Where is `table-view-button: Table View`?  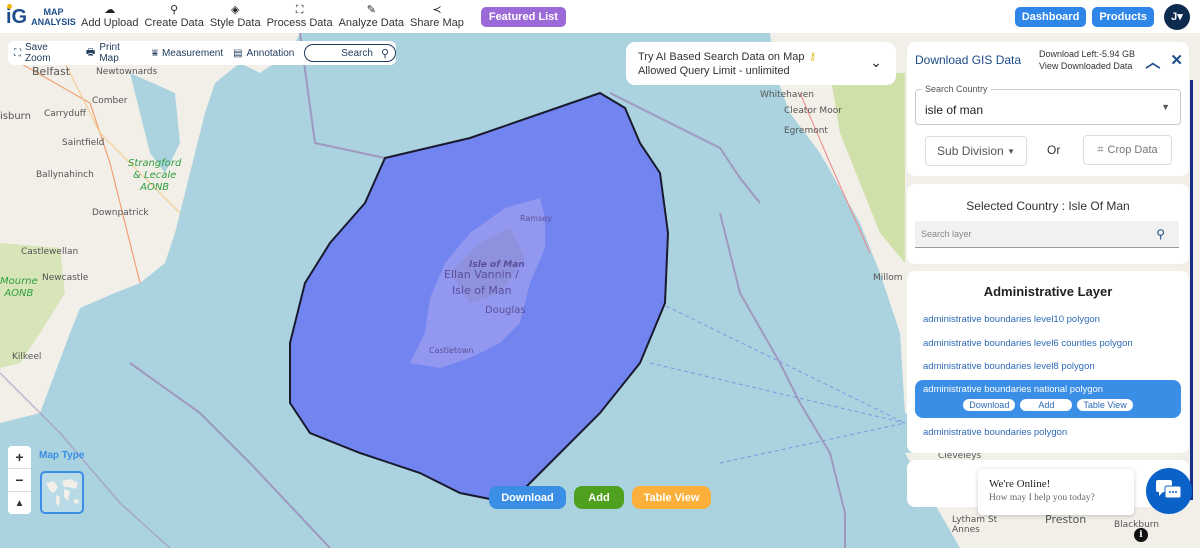 table-view-button: Table View is located at coordinates (671, 497).